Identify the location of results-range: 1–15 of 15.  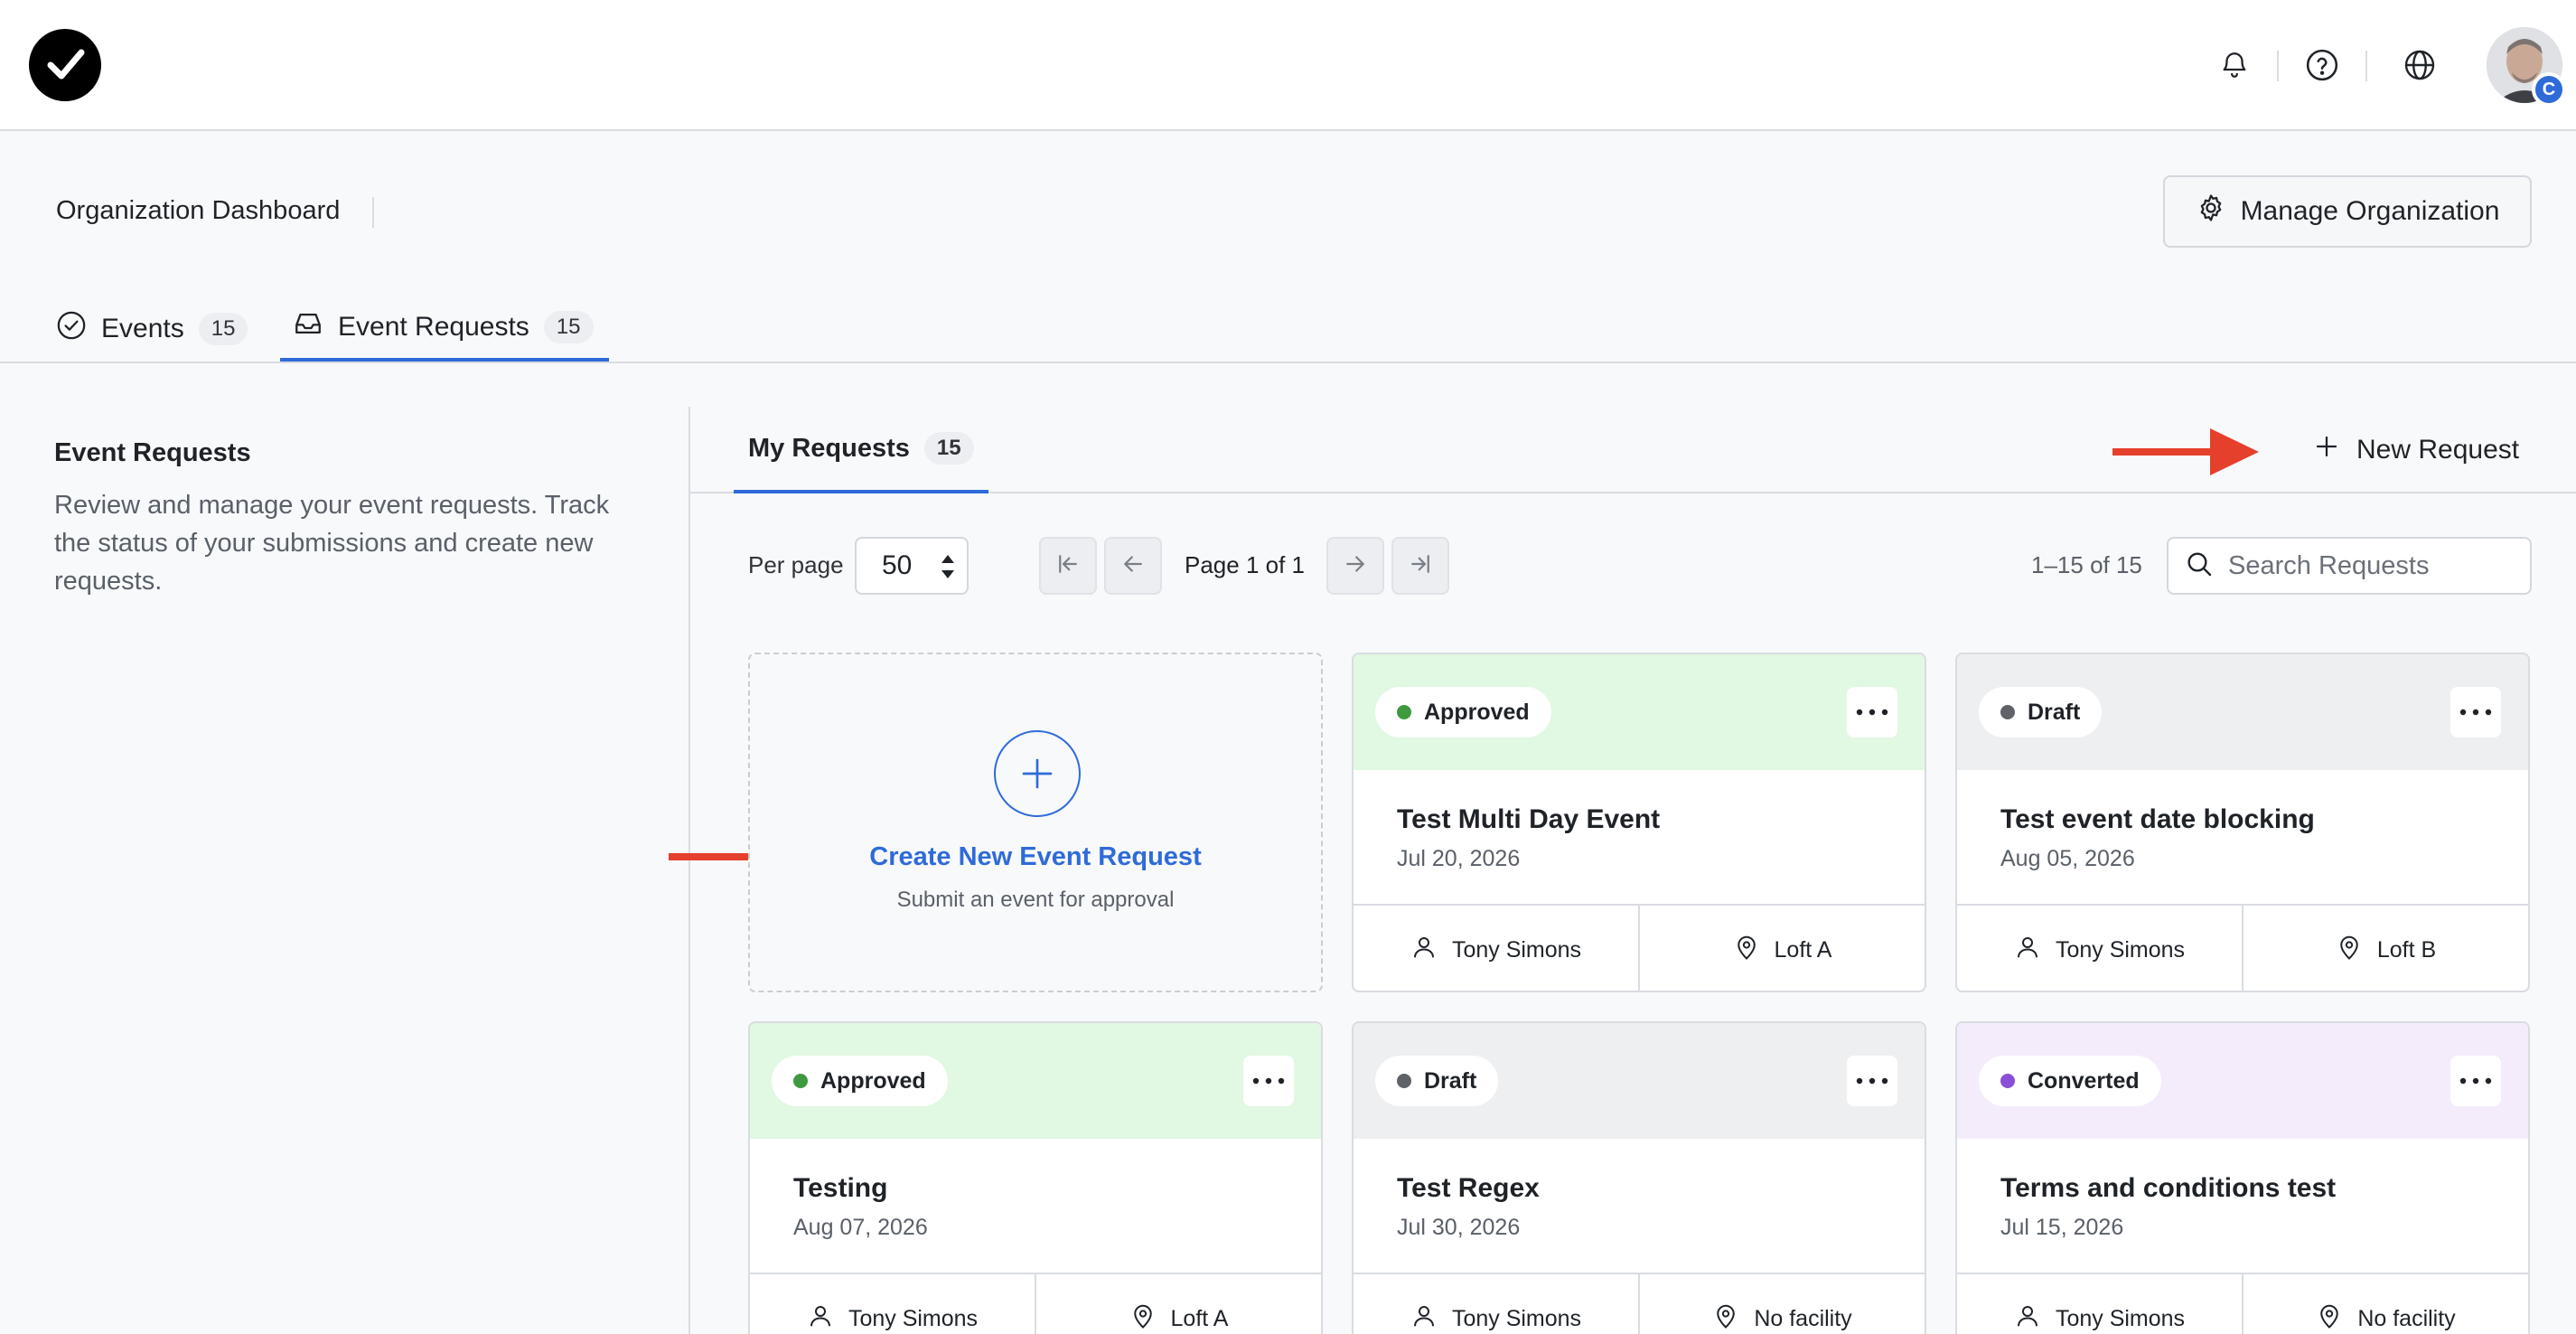
(2086, 564).